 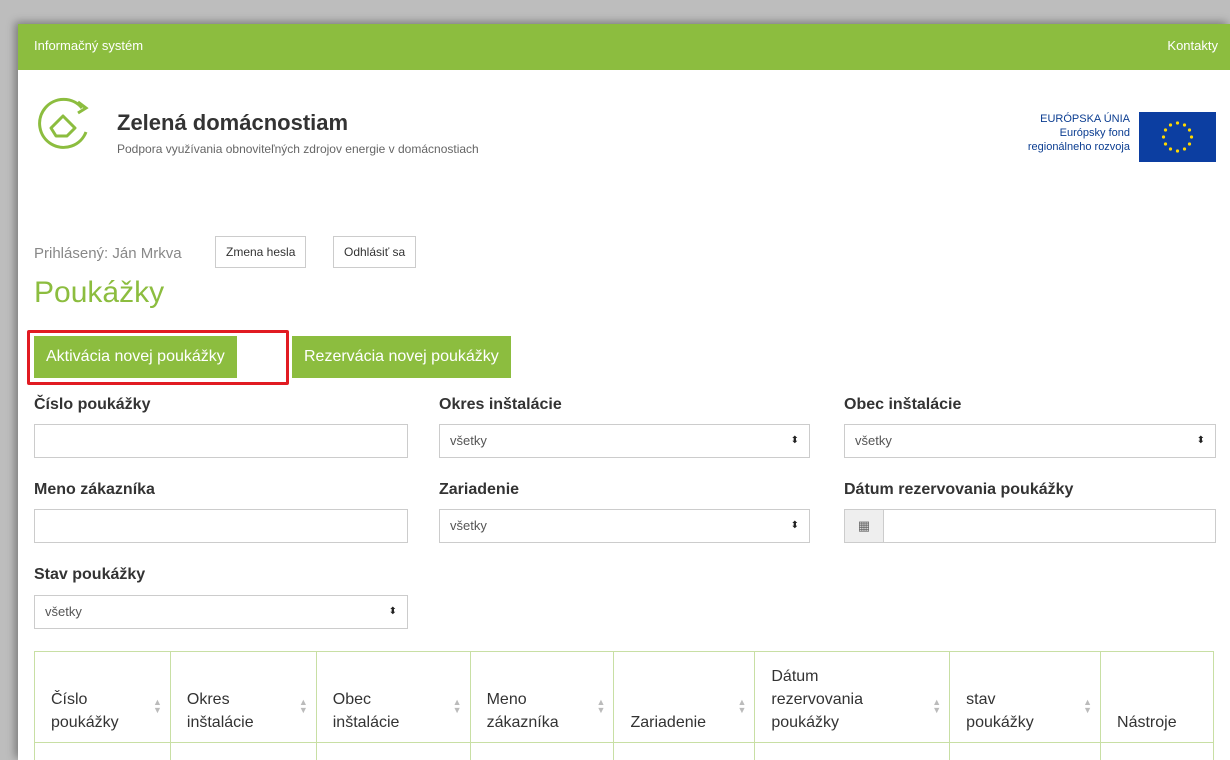 What do you see at coordinates (88, 45) in the screenshot?
I see `nav-information-system: Informačný systém` at bounding box center [88, 45].